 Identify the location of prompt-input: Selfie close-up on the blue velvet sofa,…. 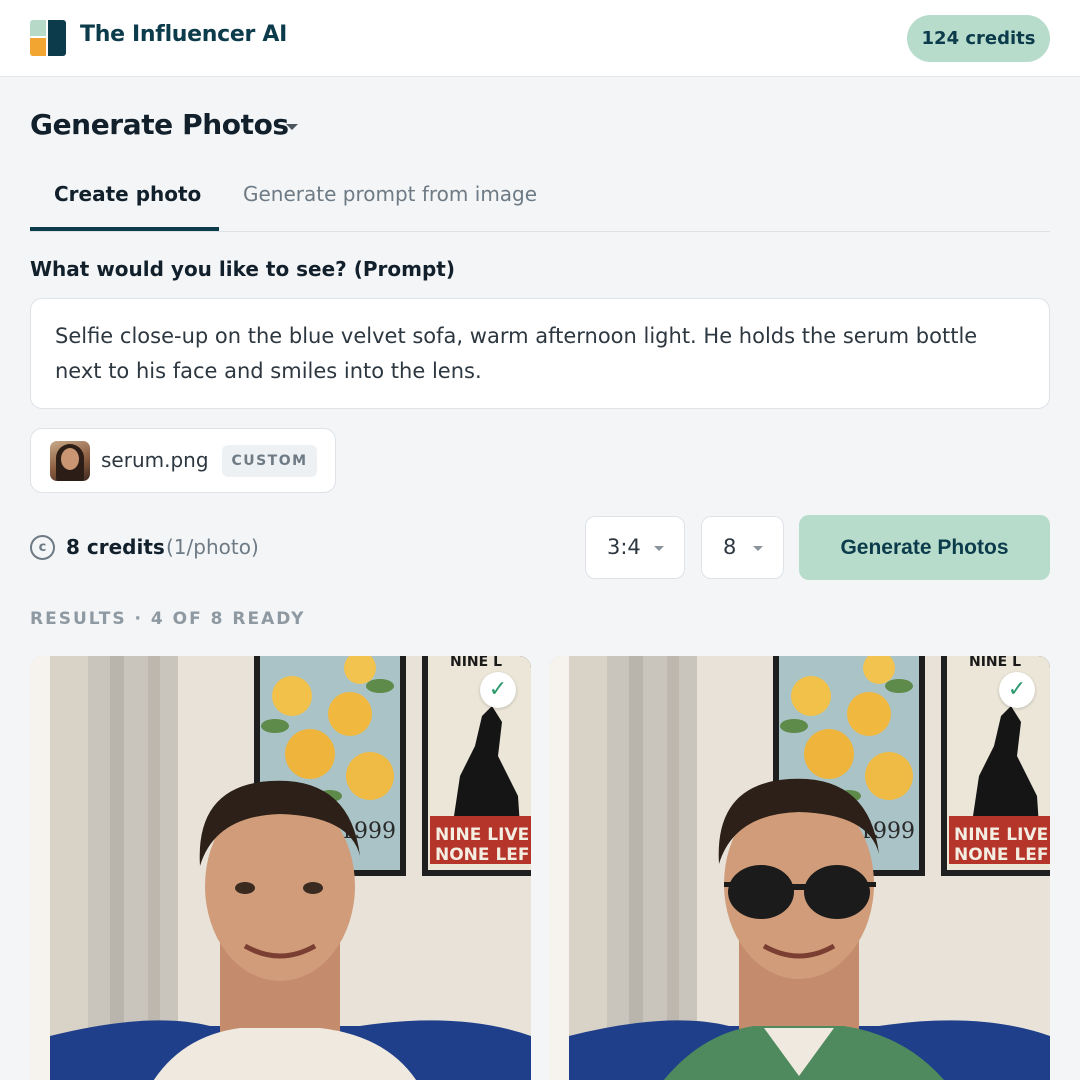
(540, 353).